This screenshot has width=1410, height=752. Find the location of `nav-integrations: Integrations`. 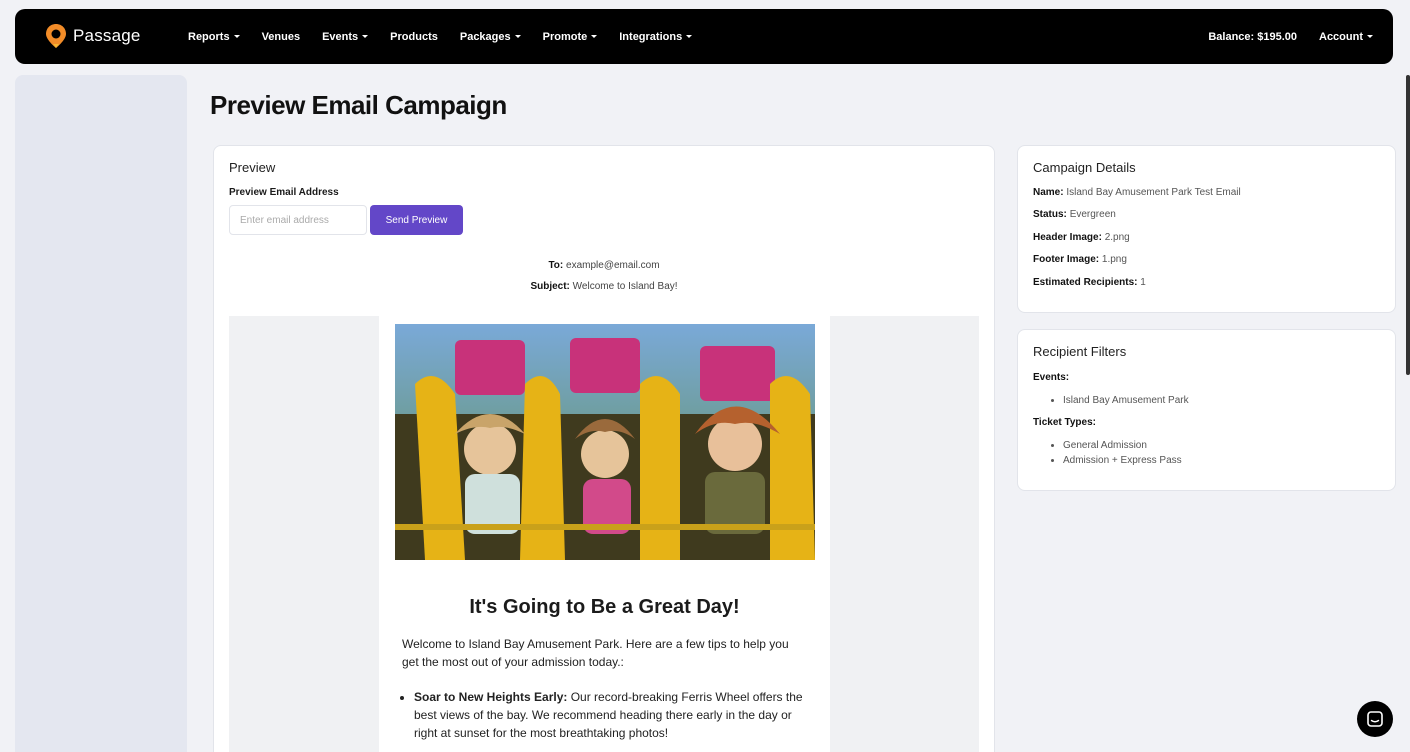

nav-integrations: Integrations is located at coordinates (656, 36).